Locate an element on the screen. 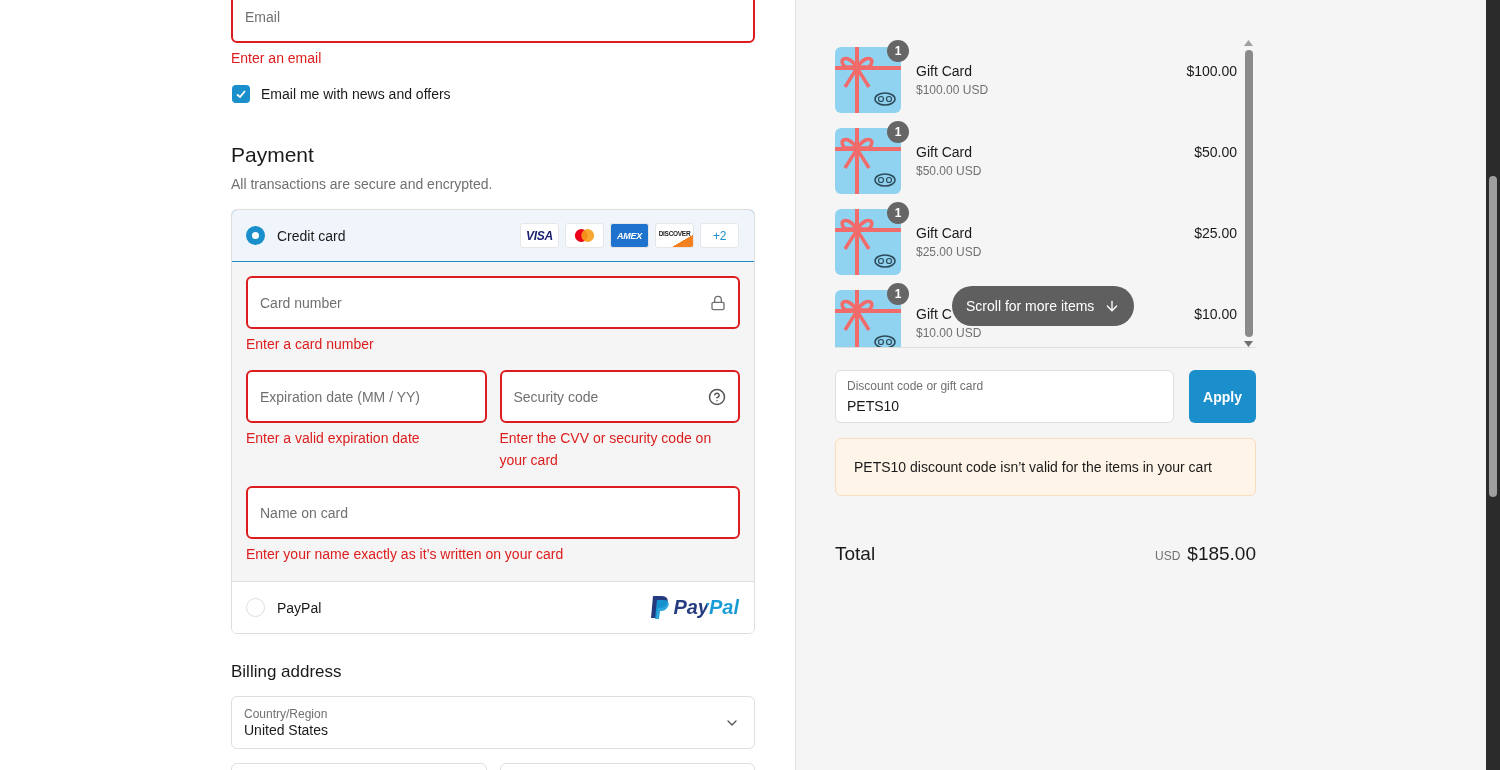 The height and width of the screenshot is (770, 1500). item-price: $50.00 is located at coordinates (1215, 151).